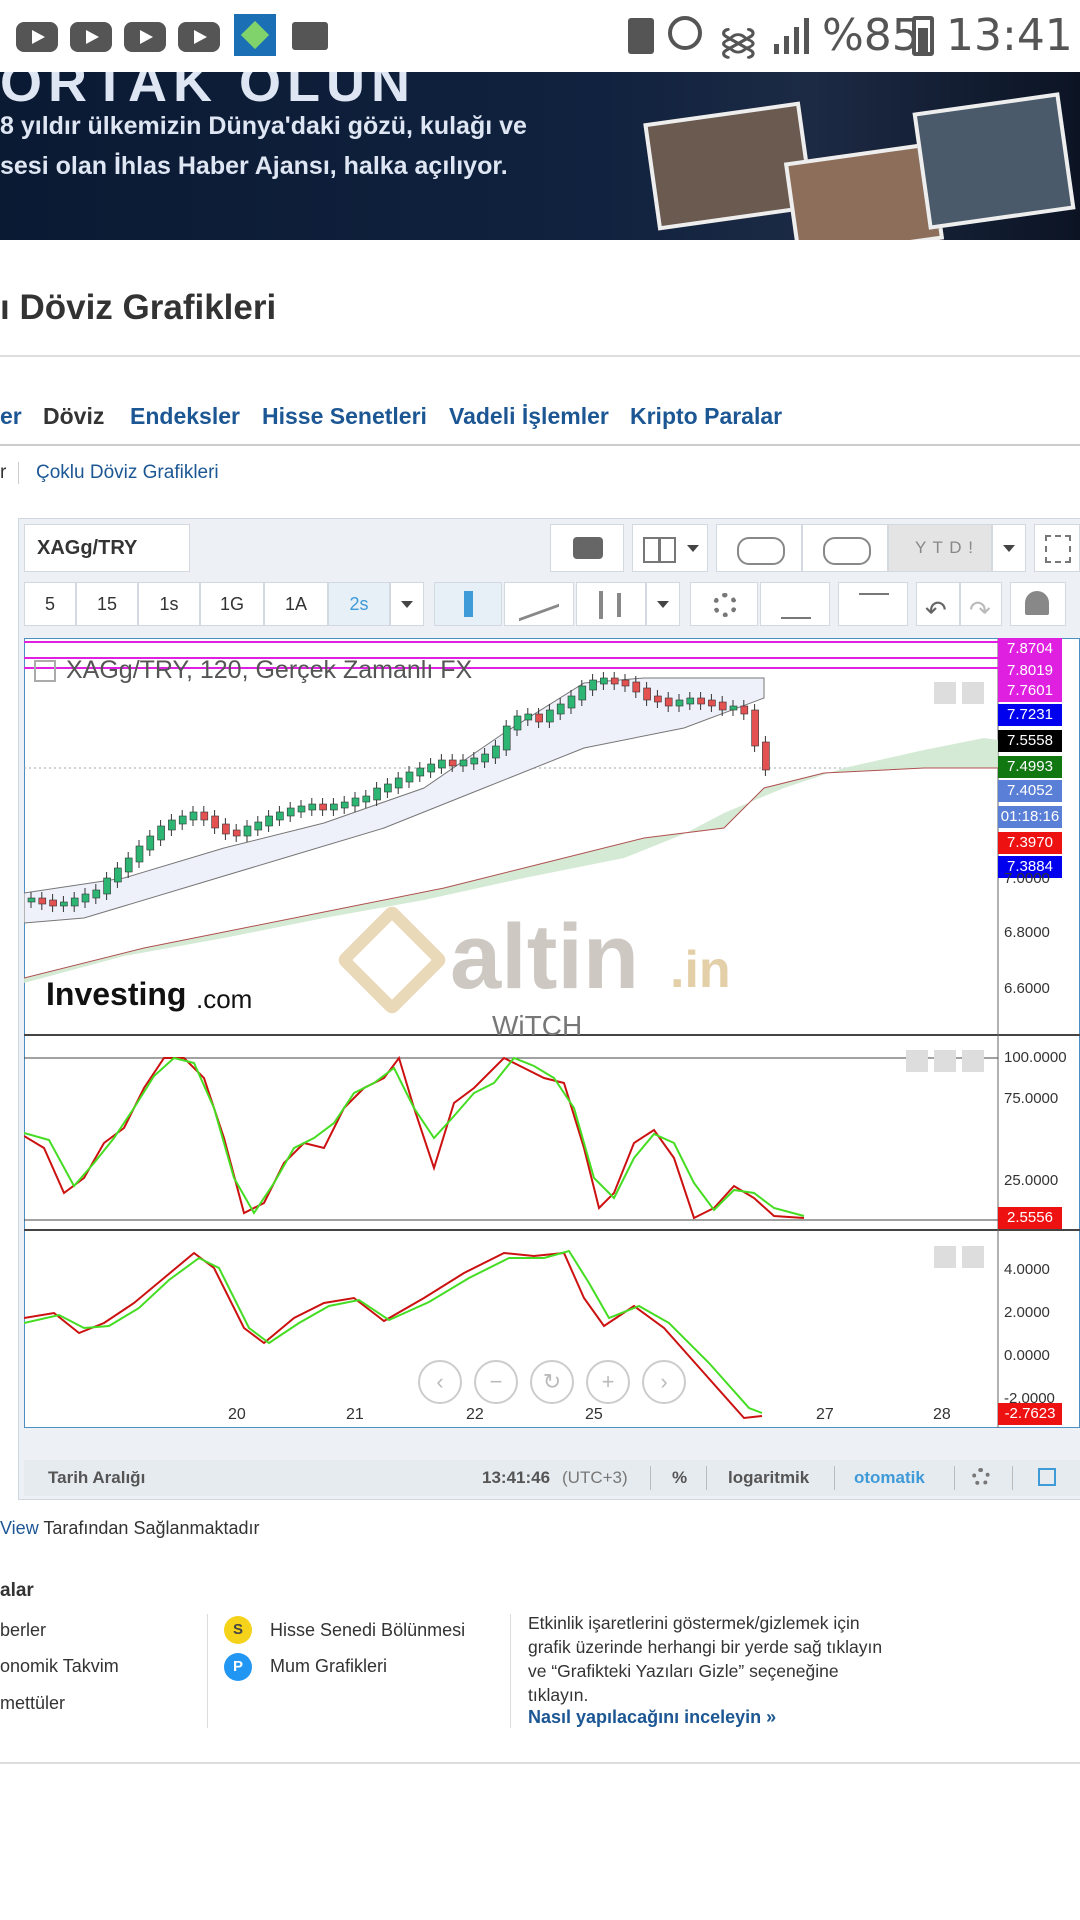 The width and height of the screenshot is (1080, 1920). I want to click on axis-label: 6.8000, so click(1027, 932).